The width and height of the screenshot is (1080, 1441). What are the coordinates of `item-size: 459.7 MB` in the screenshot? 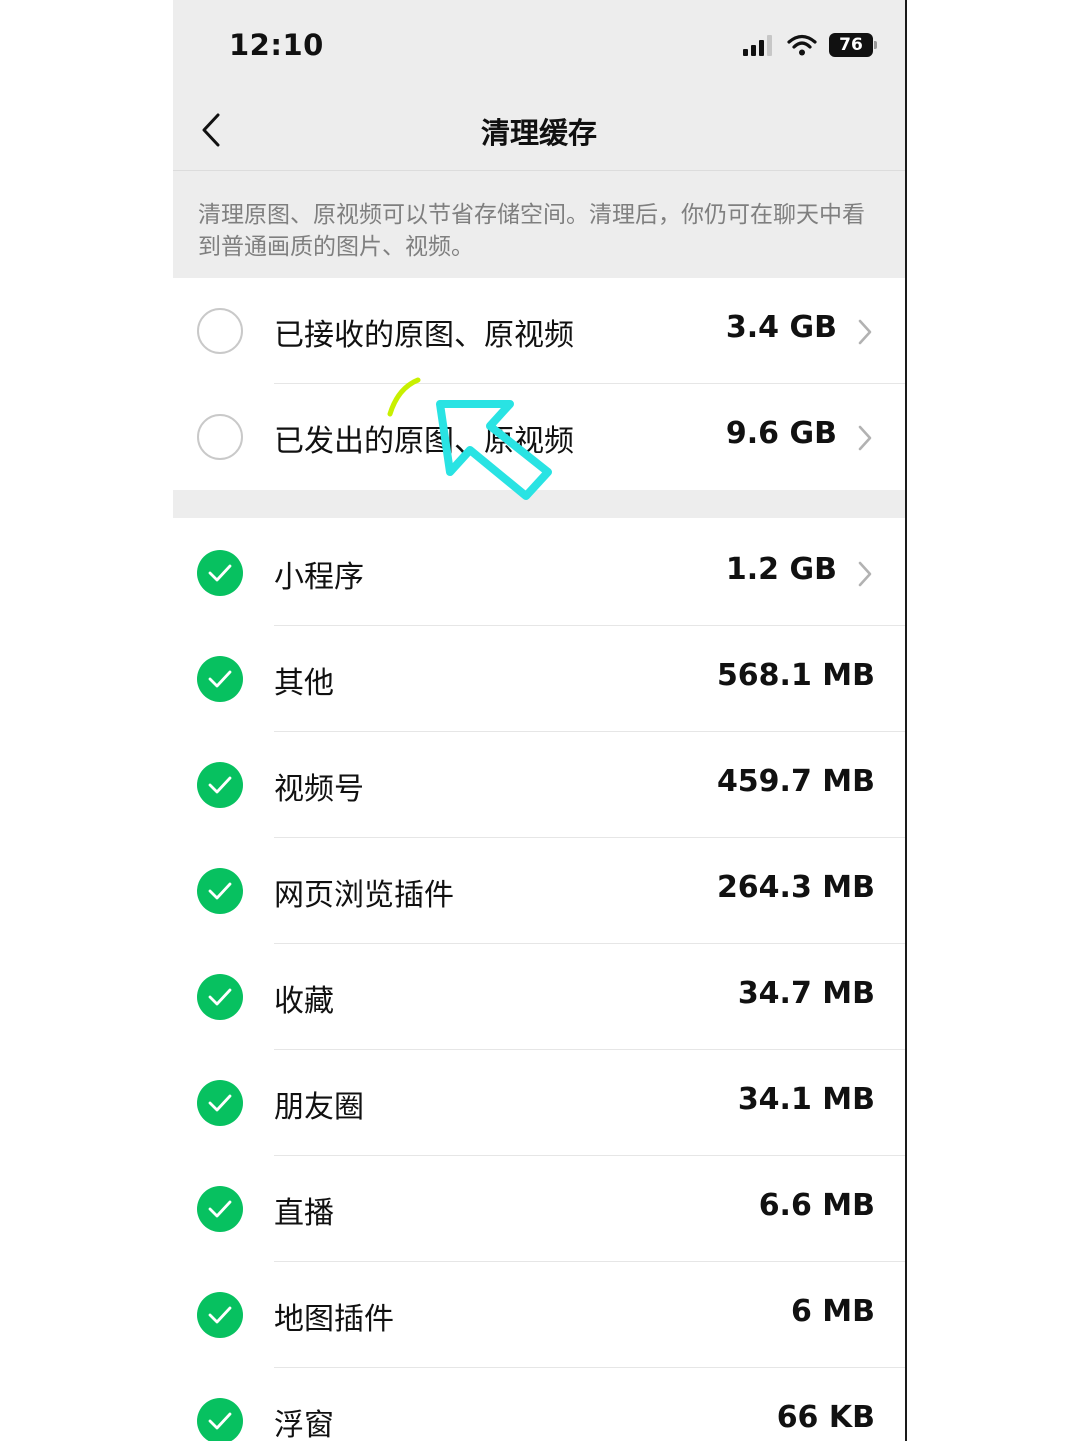 It's located at (795, 781).